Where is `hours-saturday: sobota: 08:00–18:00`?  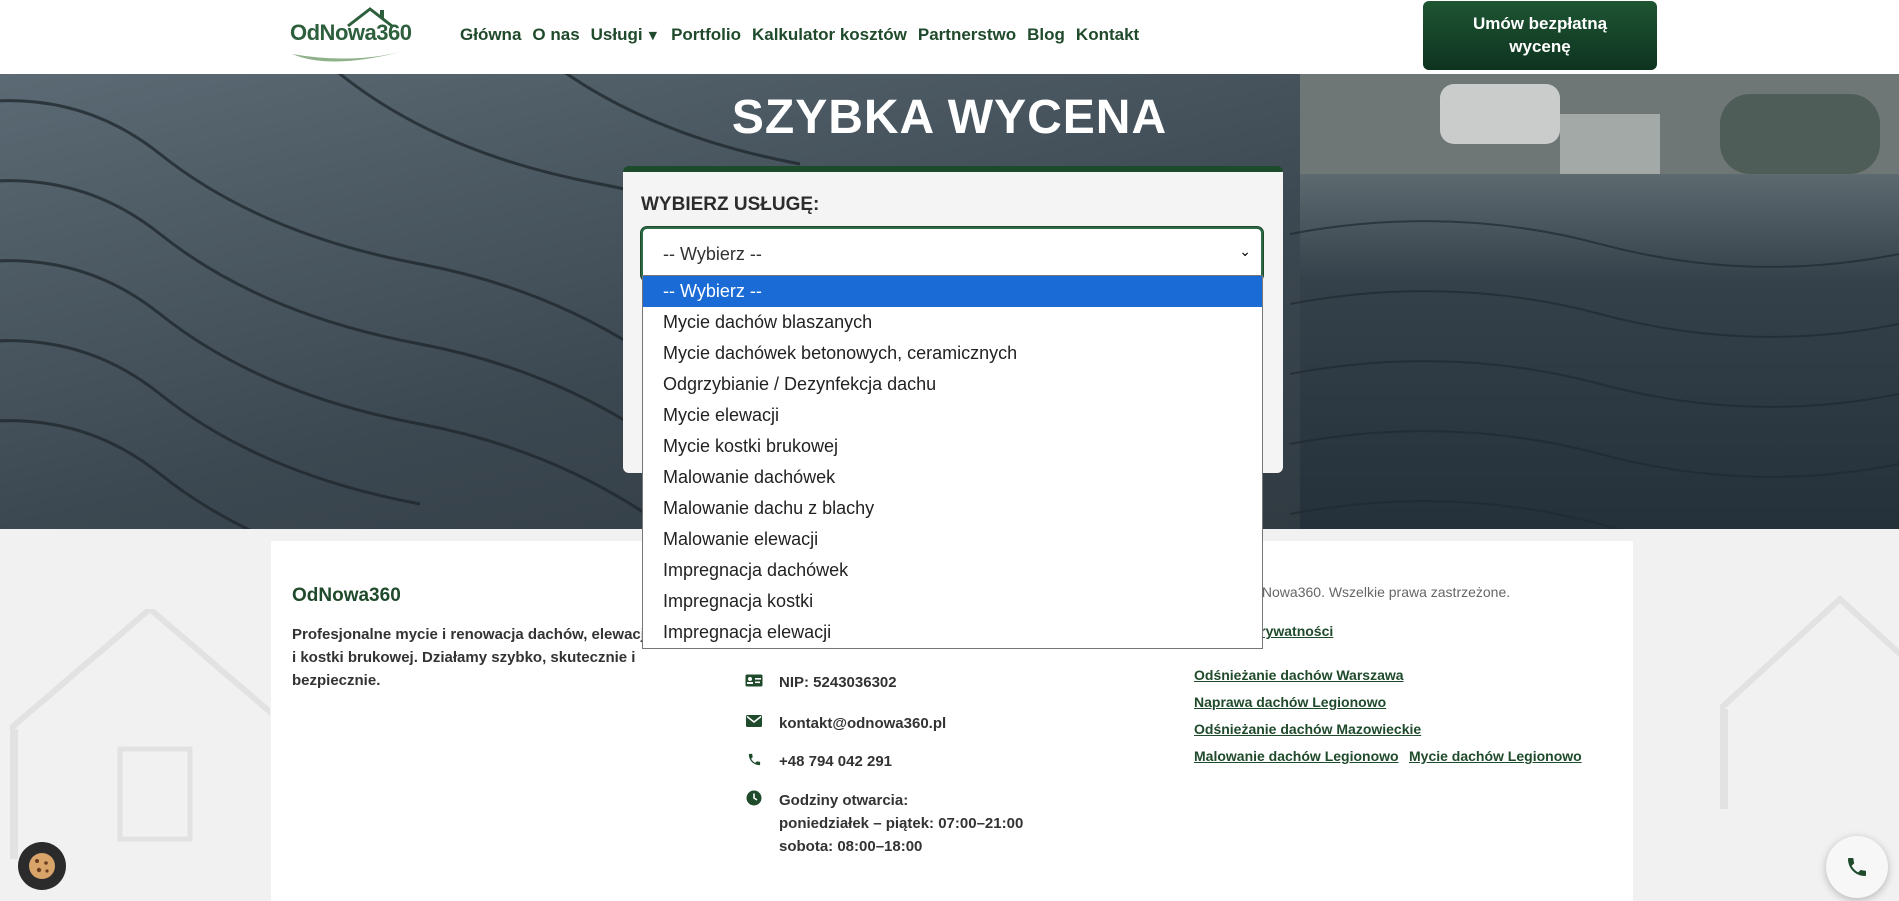 hours-saturday: sobota: 08:00–18:00 is located at coordinates (851, 846).